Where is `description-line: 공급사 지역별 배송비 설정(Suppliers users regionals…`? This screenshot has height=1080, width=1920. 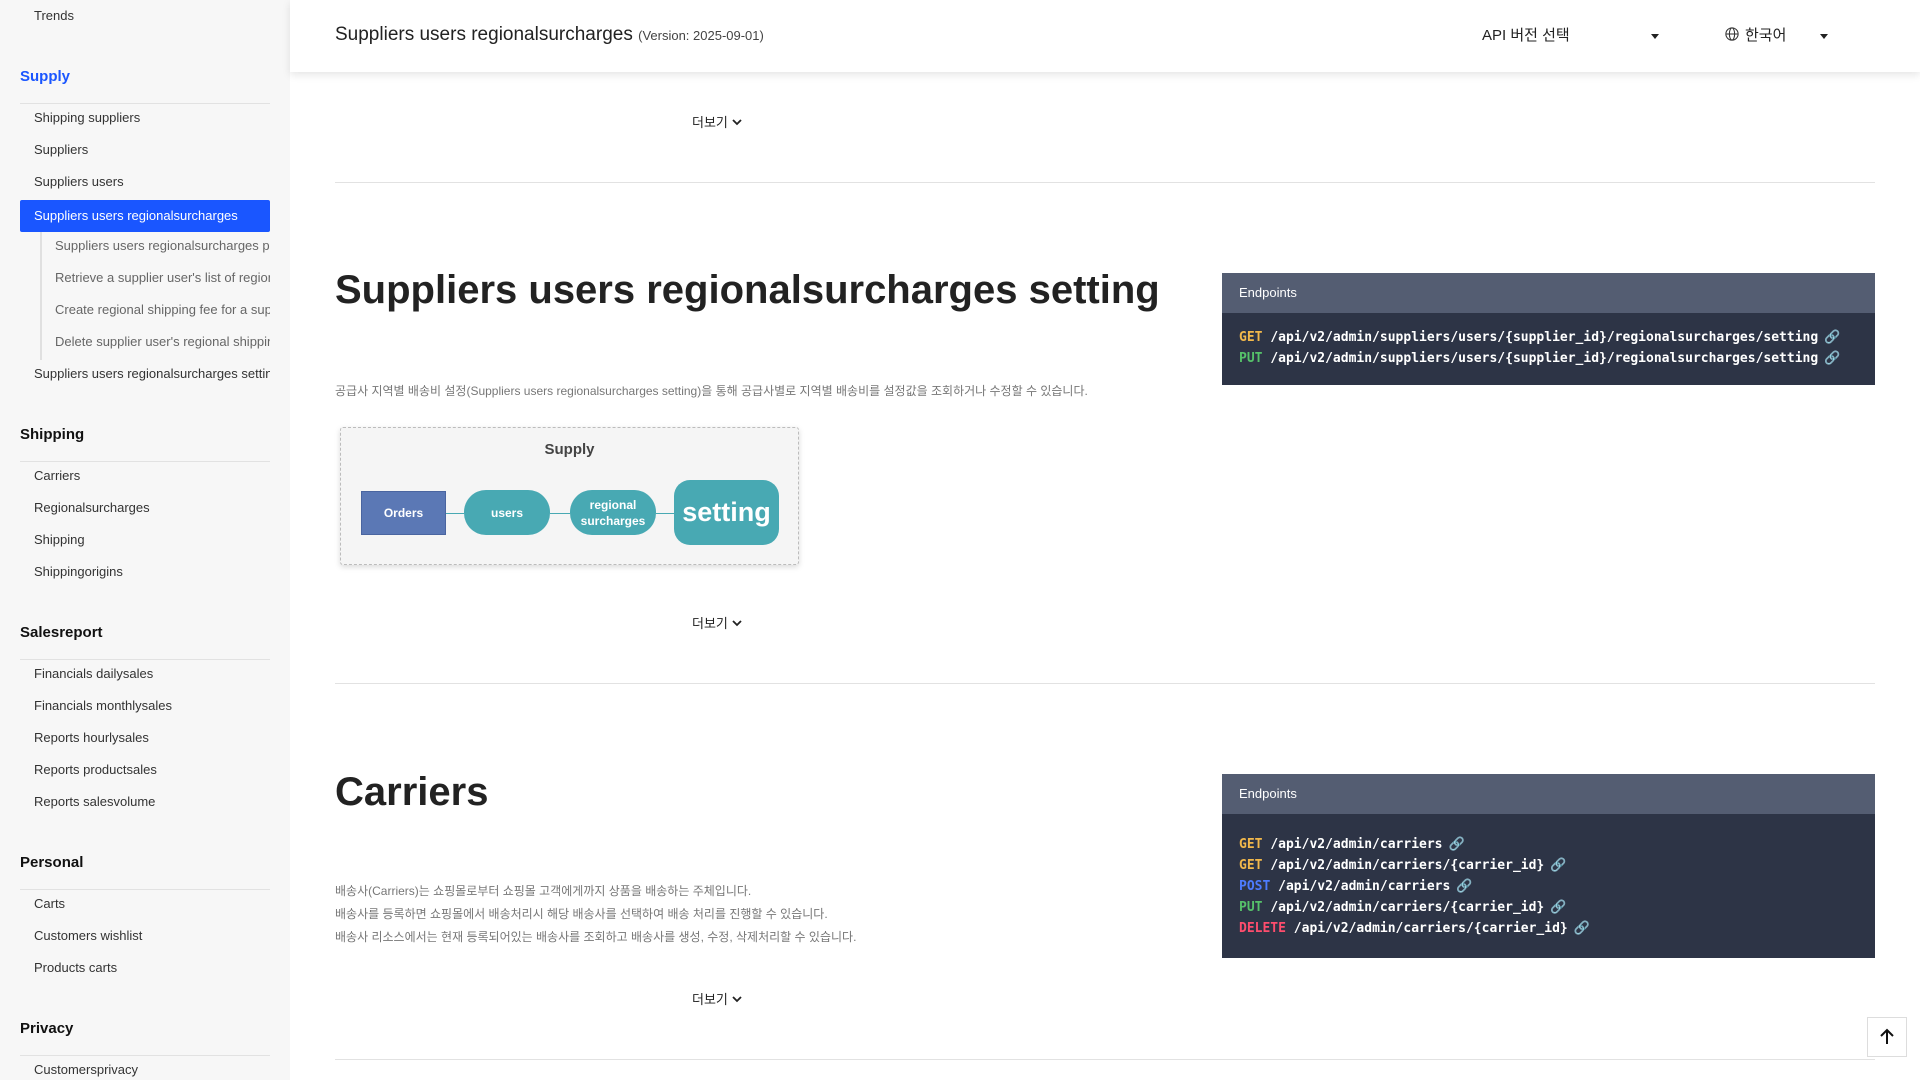
description-line: 공급사 지역별 배송비 설정(Suppliers users regionals… is located at coordinates (711, 391).